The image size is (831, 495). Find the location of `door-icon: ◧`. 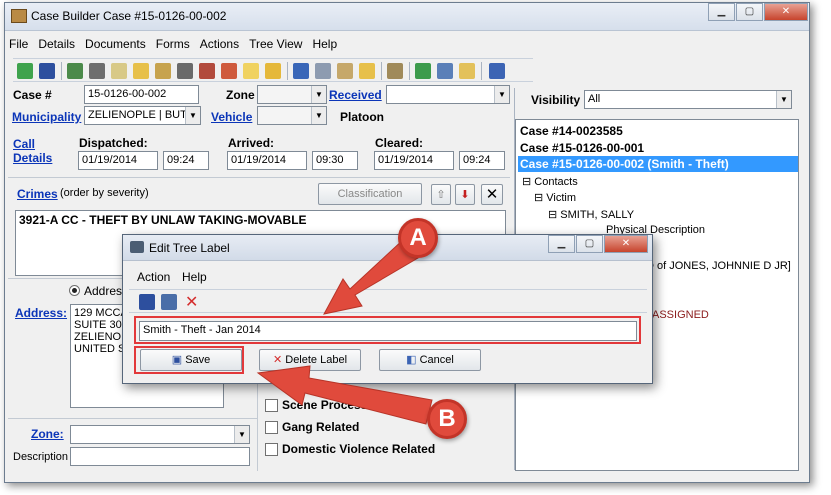

door-icon: ◧ is located at coordinates (411, 360).